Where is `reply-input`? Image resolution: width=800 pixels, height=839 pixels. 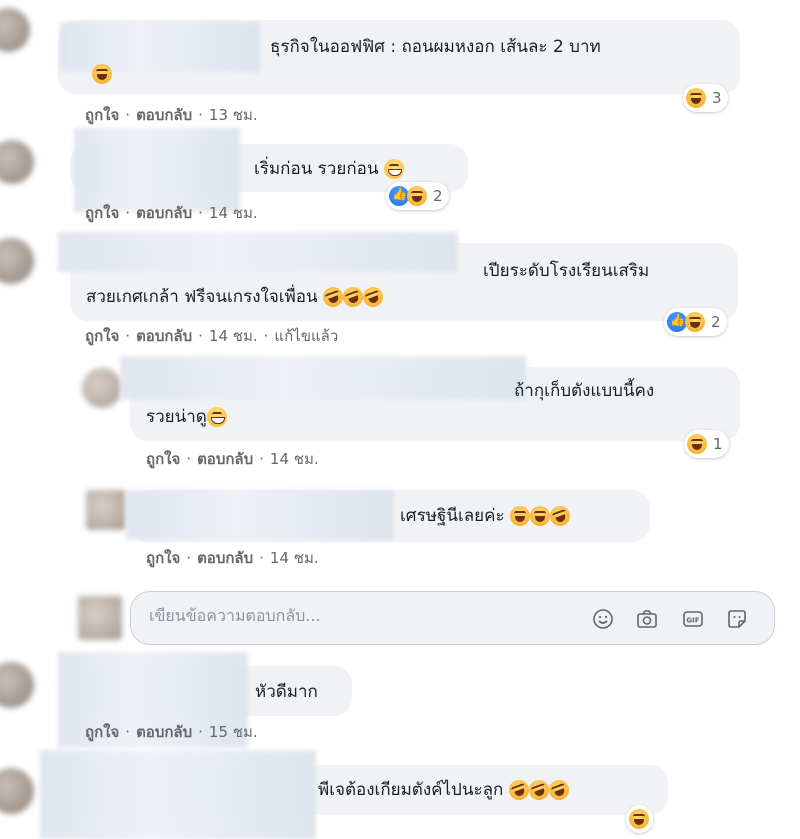
reply-input is located at coordinates (359, 615).